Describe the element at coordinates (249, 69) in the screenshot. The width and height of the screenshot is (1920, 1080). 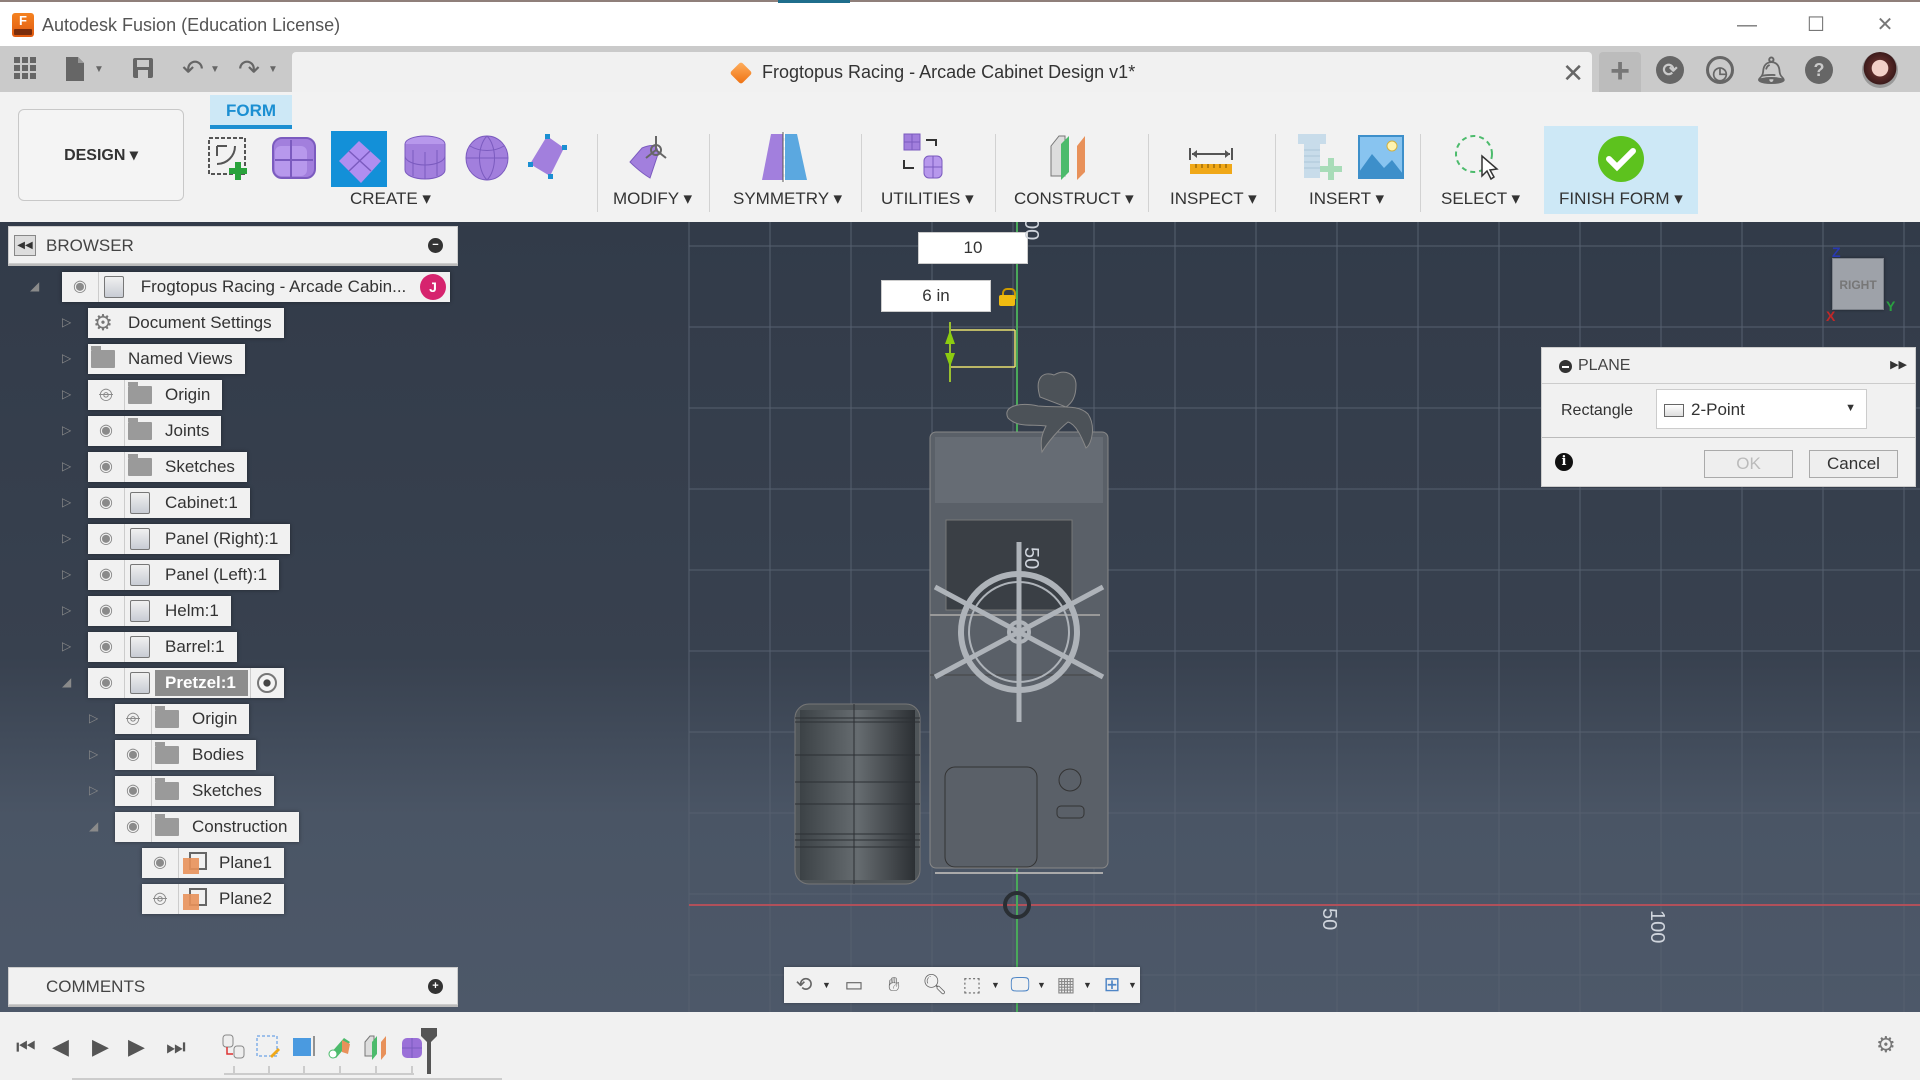
I see `redo-icon: ↷` at that location.